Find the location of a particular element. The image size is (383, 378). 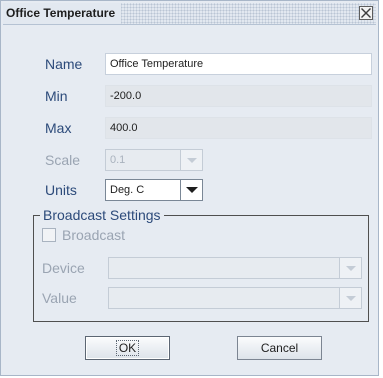

max-label: Max is located at coordinates (58, 128).